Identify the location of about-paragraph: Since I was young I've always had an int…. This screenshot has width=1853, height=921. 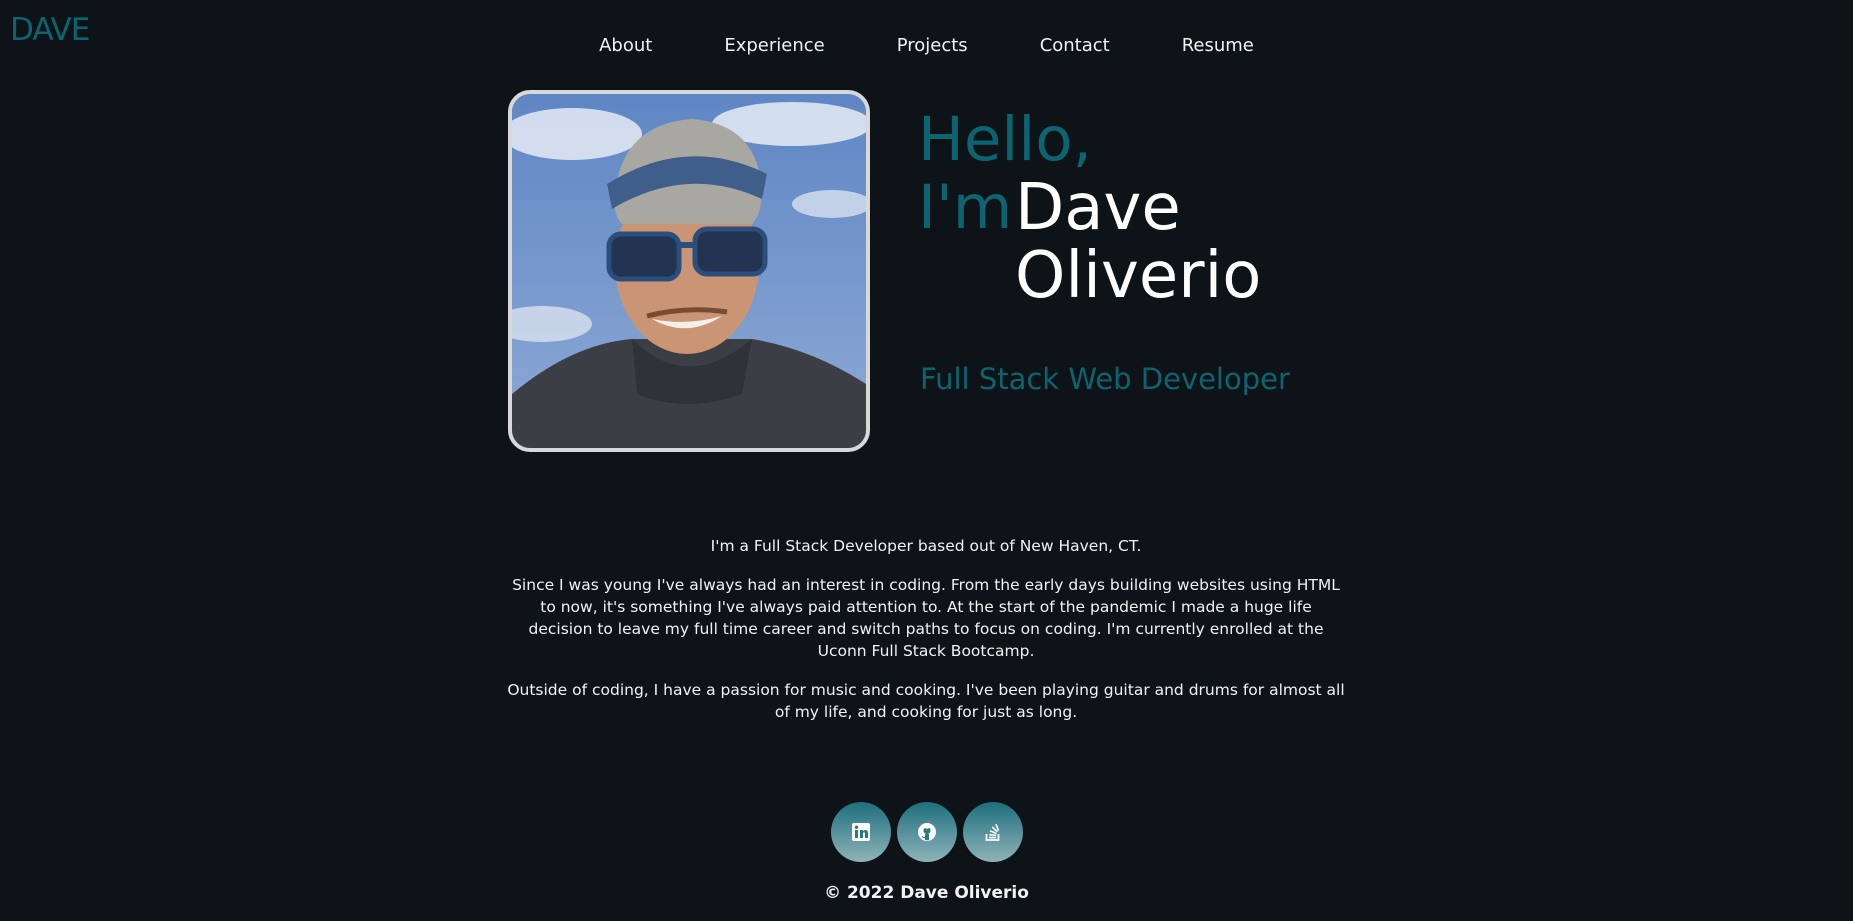
(926, 618).